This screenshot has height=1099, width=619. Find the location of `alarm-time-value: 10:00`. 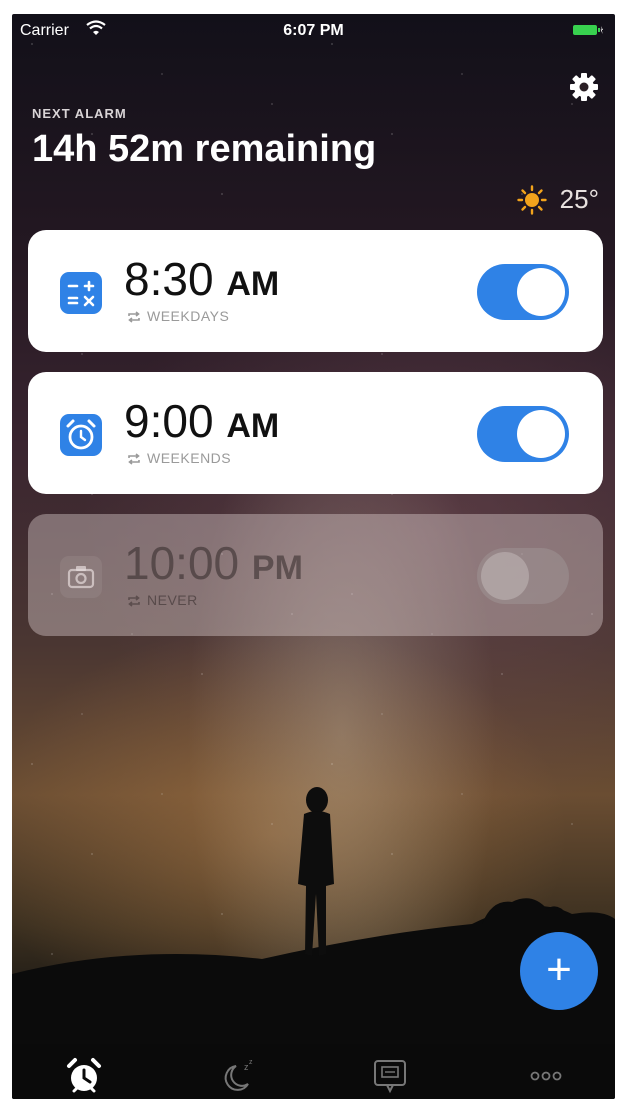

alarm-time-value: 10:00 is located at coordinates (182, 563).